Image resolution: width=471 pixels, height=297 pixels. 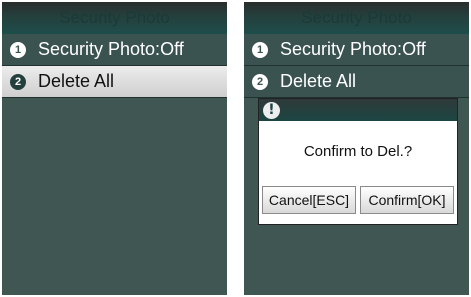 I want to click on warning-icon: !, so click(x=271, y=110).